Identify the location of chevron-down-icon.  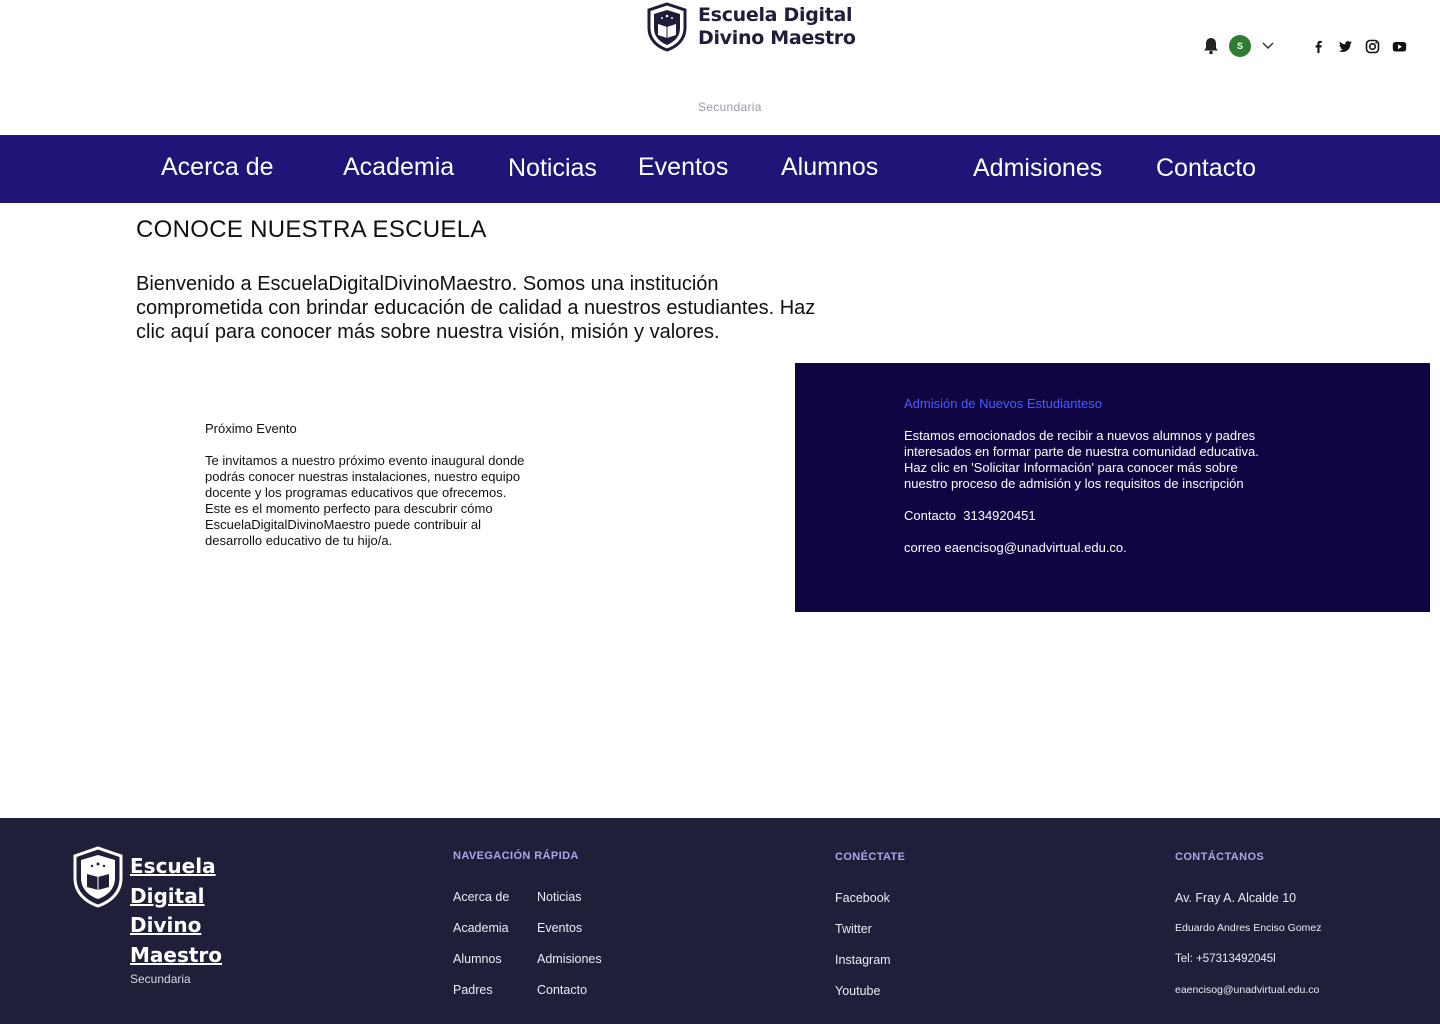
(1268, 46).